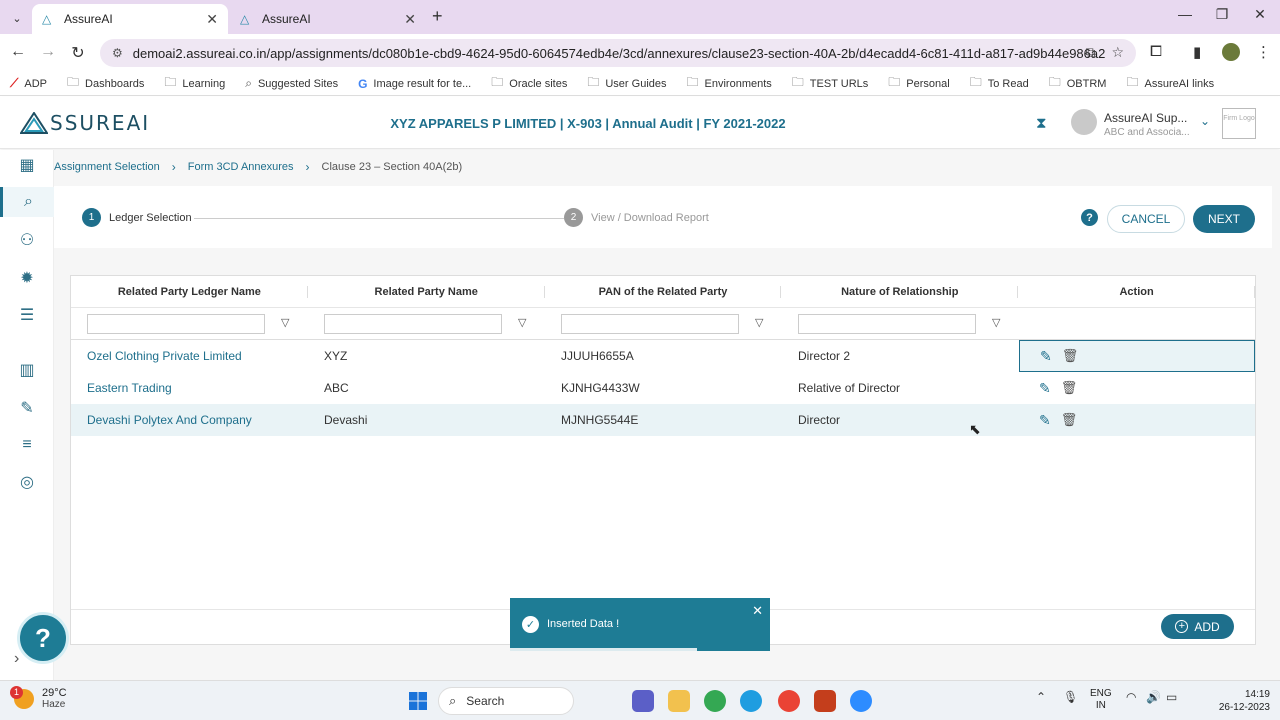 The height and width of the screenshot is (720, 1280). What do you see at coordinates (78, 53) in the screenshot?
I see `reload-icon: ↻` at bounding box center [78, 53].